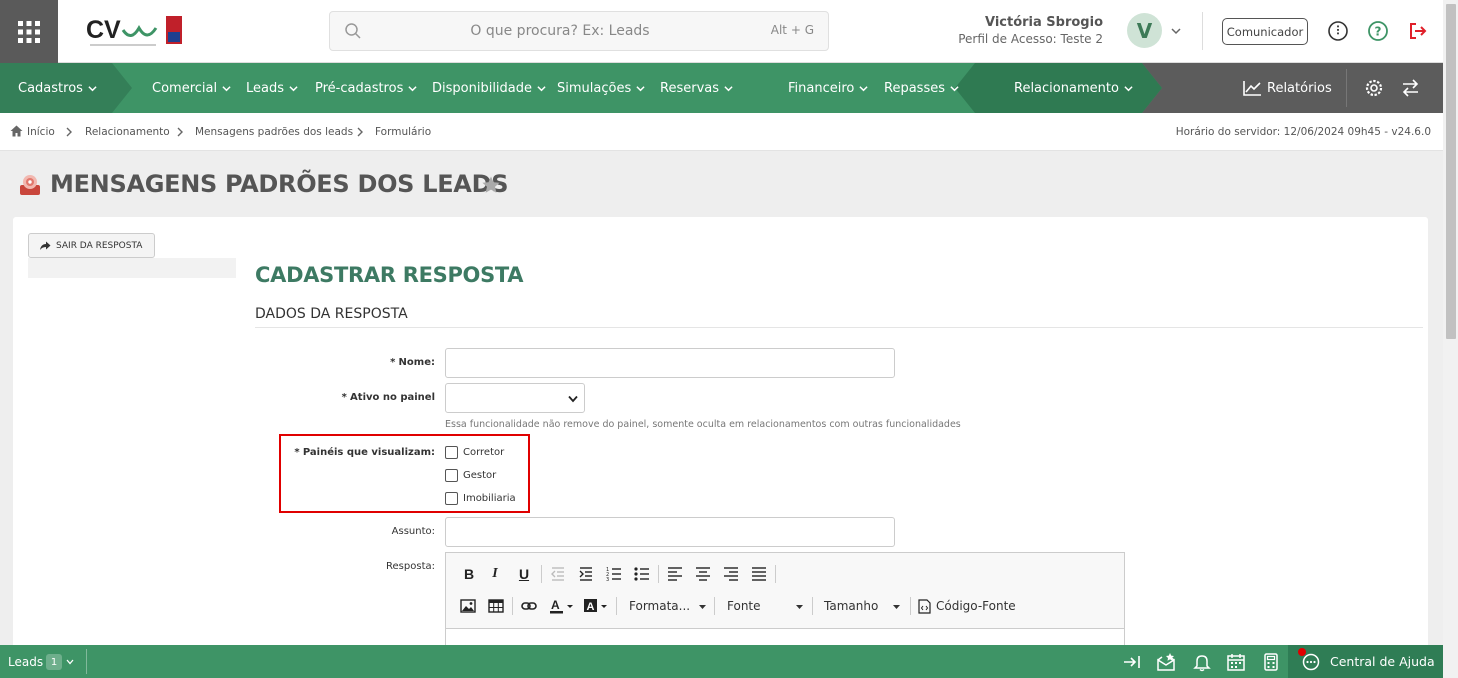 The height and width of the screenshot is (678, 1458). What do you see at coordinates (670, 363) in the screenshot?
I see `nome-input` at bounding box center [670, 363].